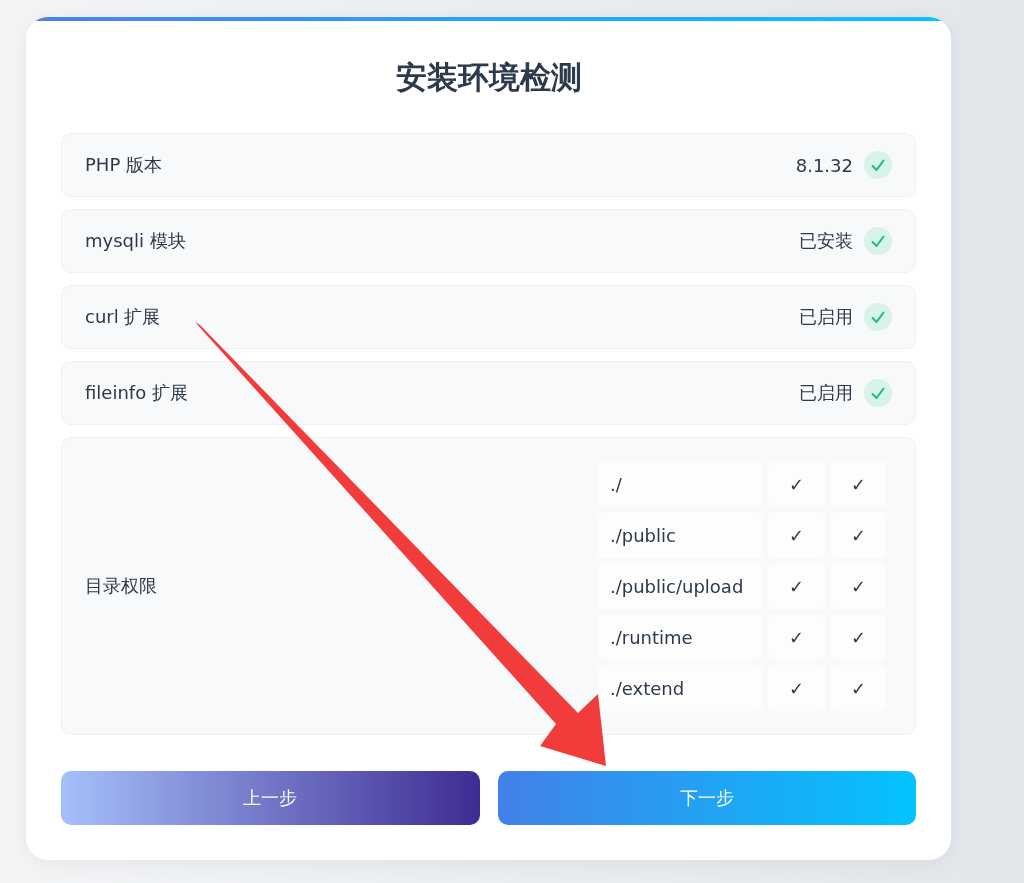 The height and width of the screenshot is (883, 1024). I want to click on directory-cell: ./public/upload, so click(680, 586).